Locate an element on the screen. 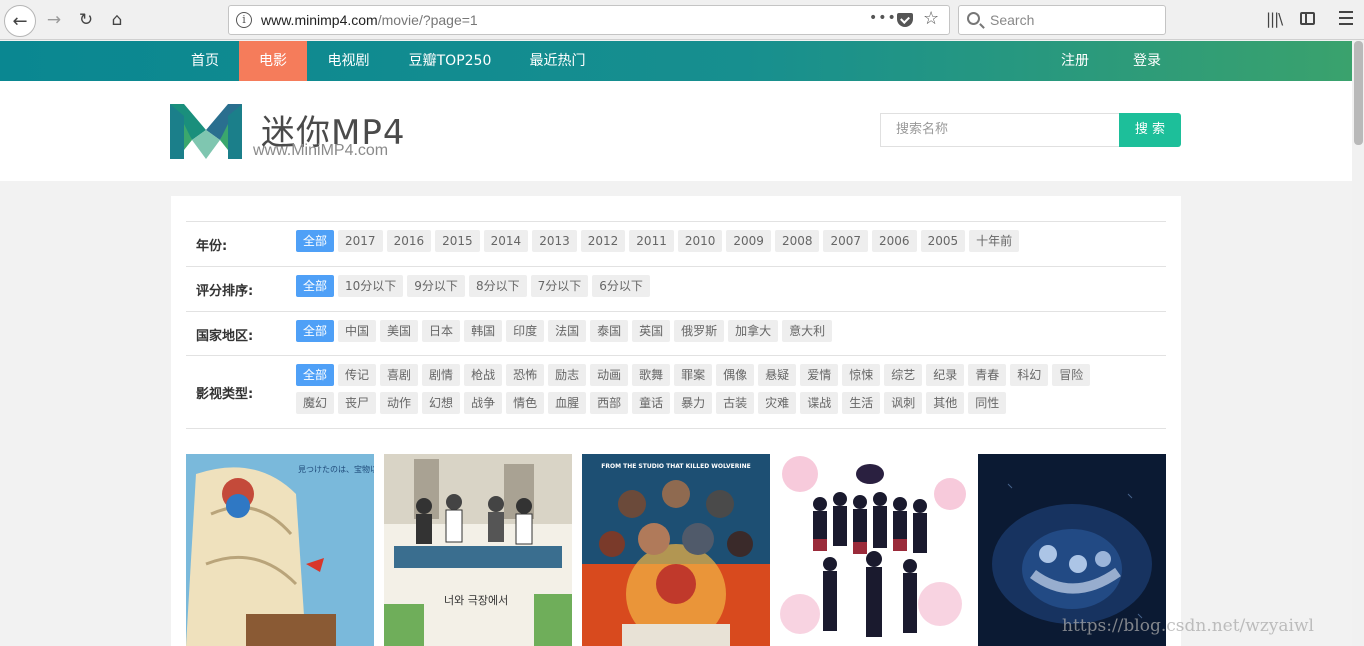 The width and height of the screenshot is (1364, 646). filter-tag-year: 2016 is located at coordinates (409, 241).